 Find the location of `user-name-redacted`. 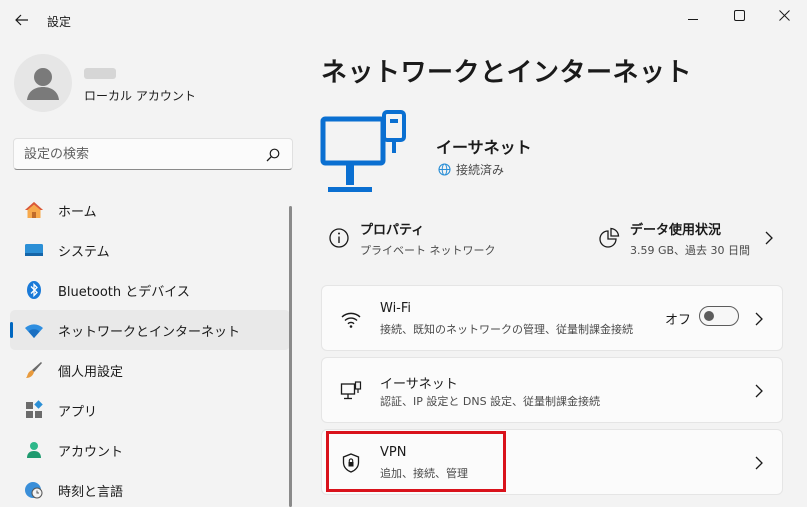

user-name-redacted is located at coordinates (100, 73).